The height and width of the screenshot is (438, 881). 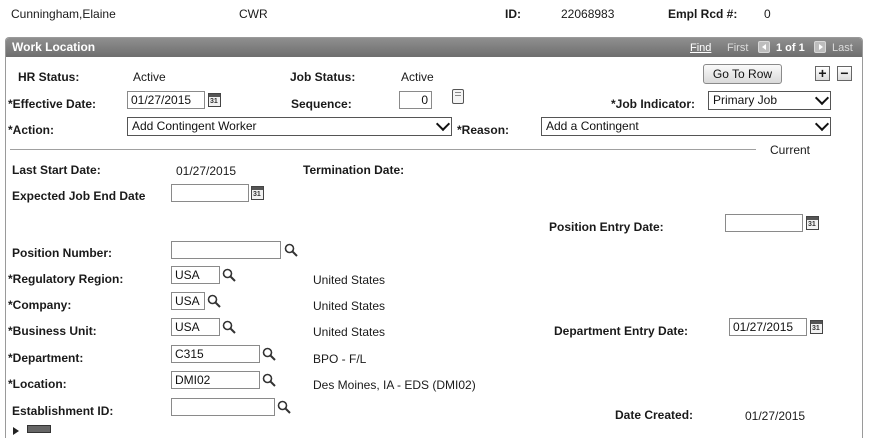 I want to click on location-label: *Location:, so click(x=37, y=384).